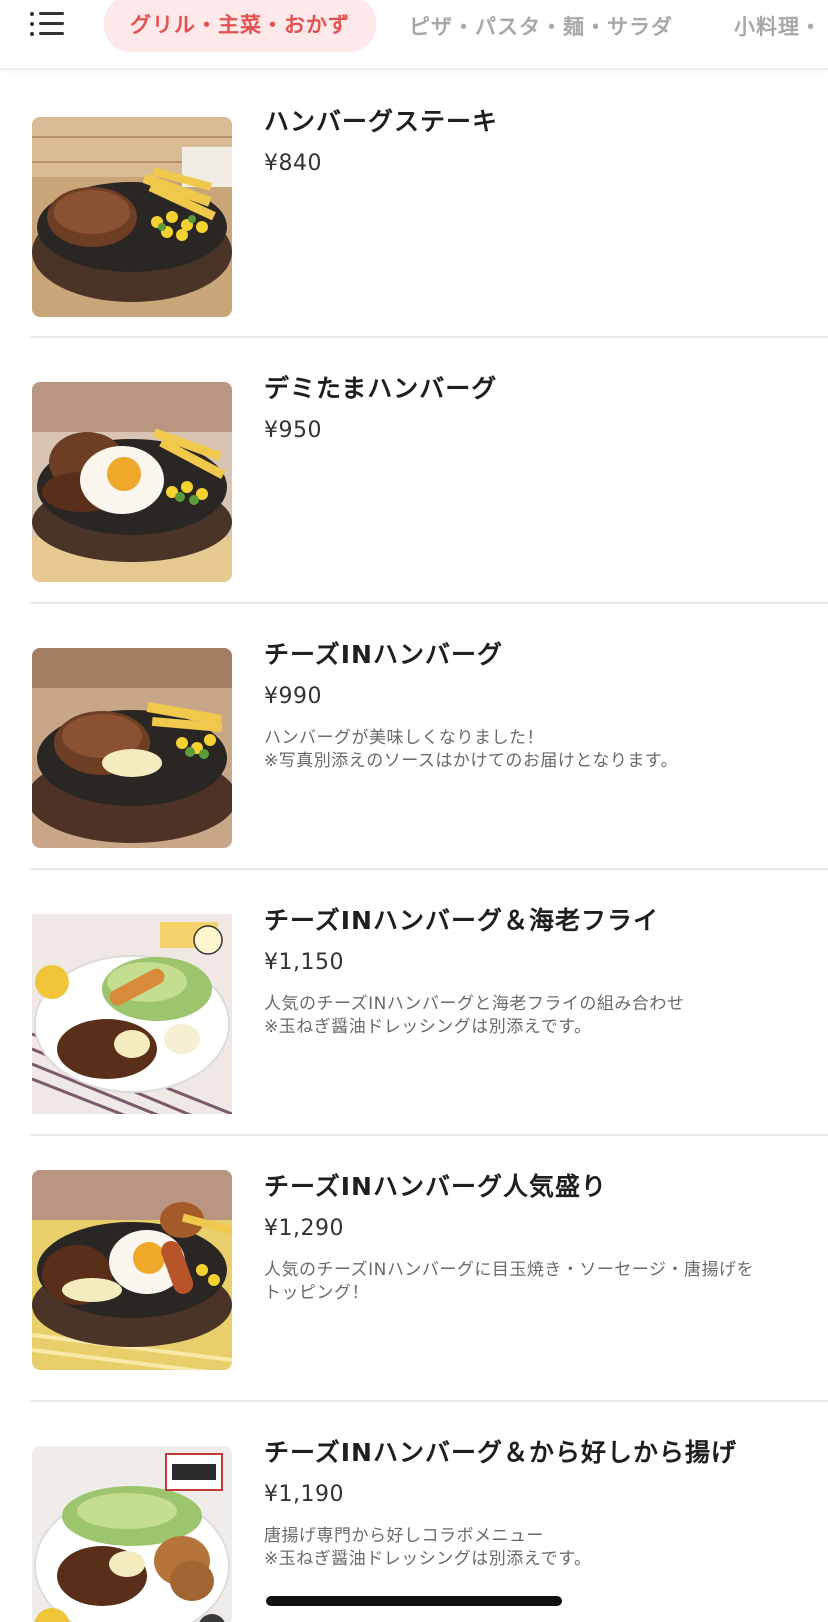  What do you see at coordinates (304, 1494) in the screenshot?
I see `item-price: ¥1,190` at bounding box center [304, 1494].